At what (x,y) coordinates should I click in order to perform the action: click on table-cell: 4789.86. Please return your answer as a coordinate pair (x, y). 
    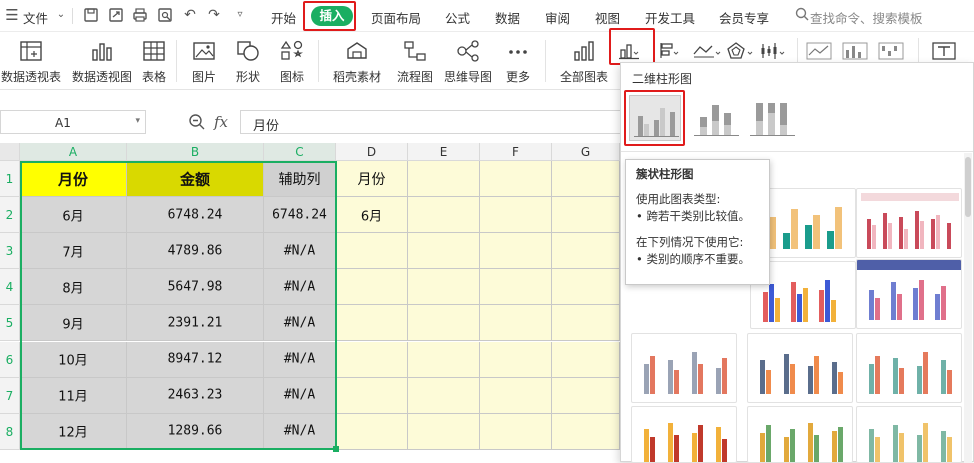
    Looking at the image, I should click on (195, 251).